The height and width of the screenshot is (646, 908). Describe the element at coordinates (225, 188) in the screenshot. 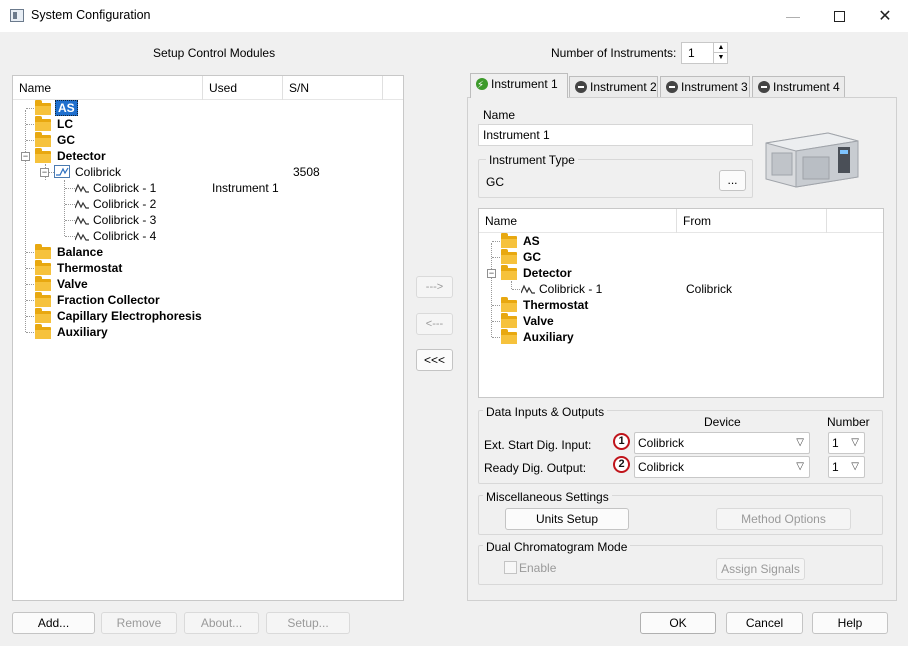

I see `tree-item-channel-1: Colibrick - 1 Instrument 1` at that location.